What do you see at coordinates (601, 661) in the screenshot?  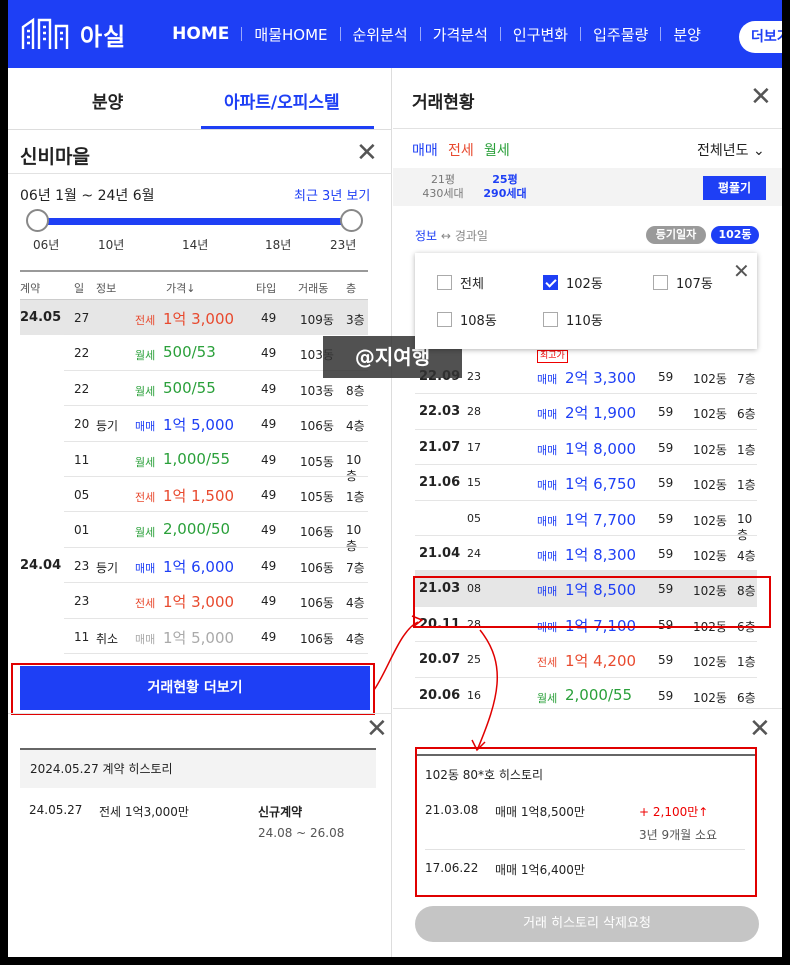 I see `deal-price: 1억 4,200` at bounding box center [601, 661].